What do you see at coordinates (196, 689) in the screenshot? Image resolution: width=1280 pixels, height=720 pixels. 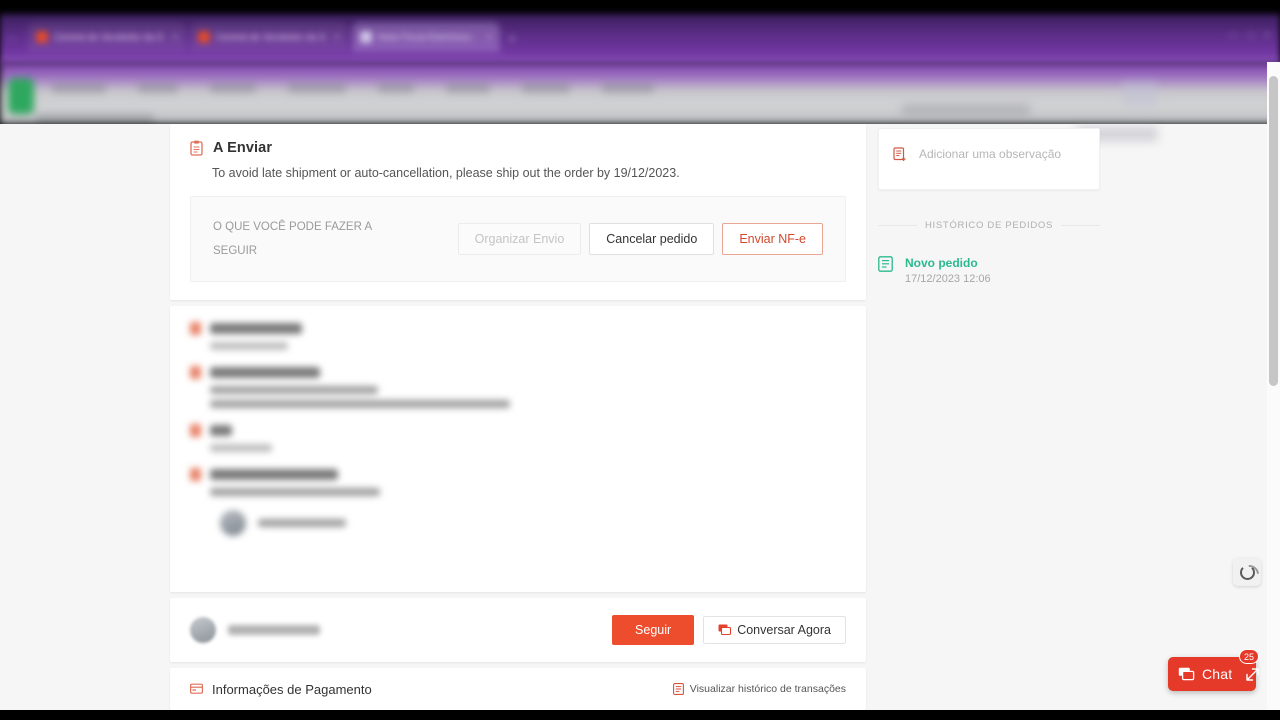 I see `payment-icon` at bounding box center [196, 689].